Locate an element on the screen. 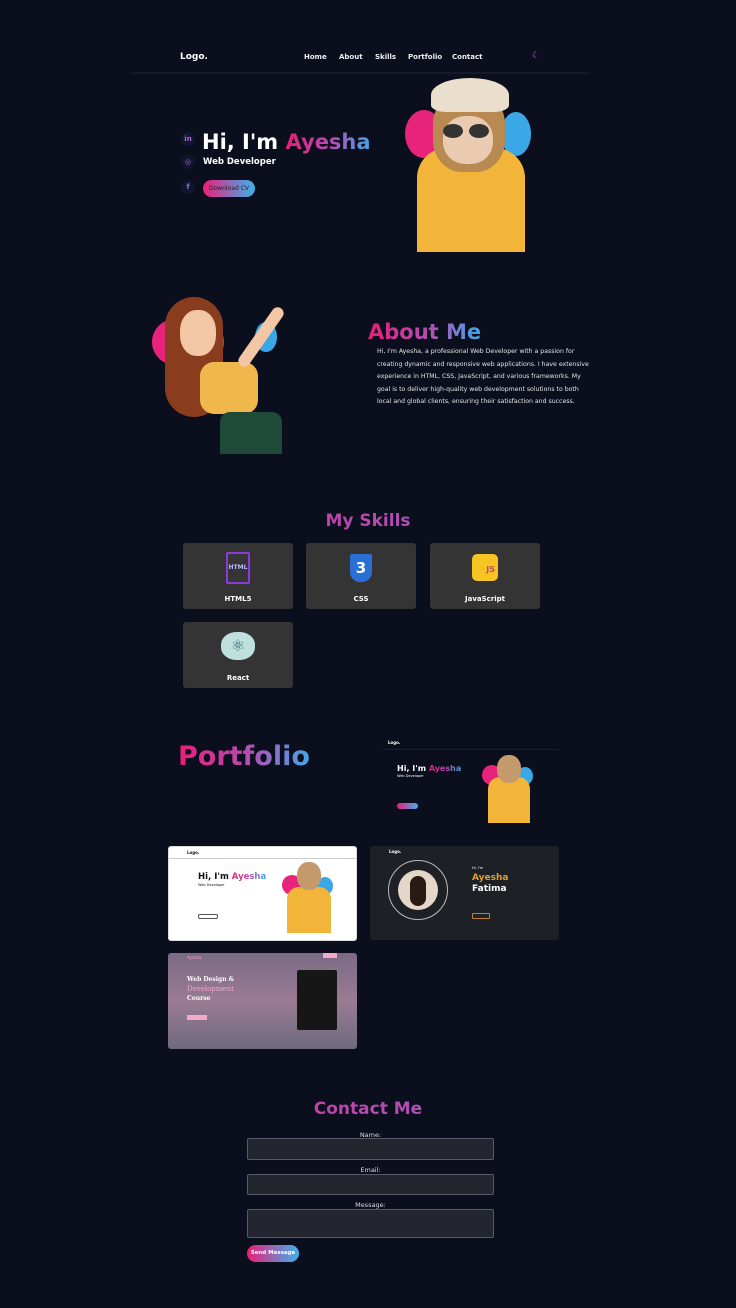 Image resolution: width=736 pixels, height=1308 pixels. nav-about: About is located at coordinates (351, 57).